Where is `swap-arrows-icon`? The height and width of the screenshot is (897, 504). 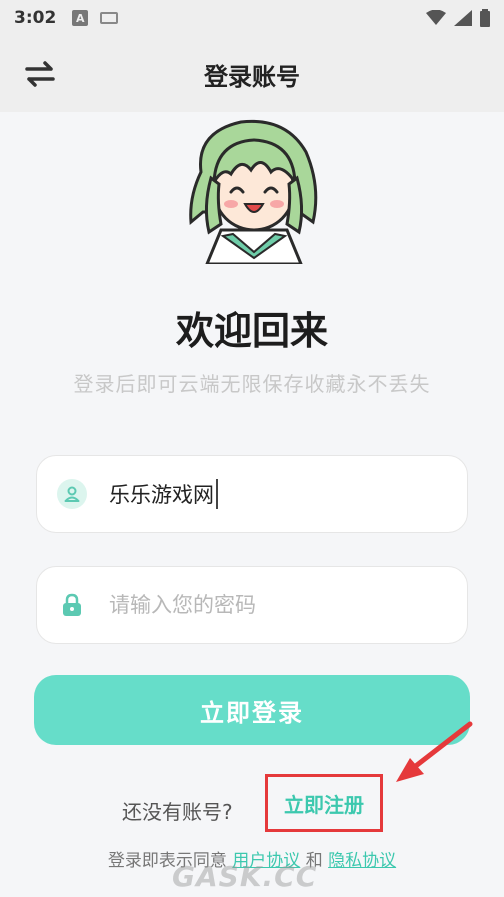 swap-arrows-icon is located at coordinates (40, 74).